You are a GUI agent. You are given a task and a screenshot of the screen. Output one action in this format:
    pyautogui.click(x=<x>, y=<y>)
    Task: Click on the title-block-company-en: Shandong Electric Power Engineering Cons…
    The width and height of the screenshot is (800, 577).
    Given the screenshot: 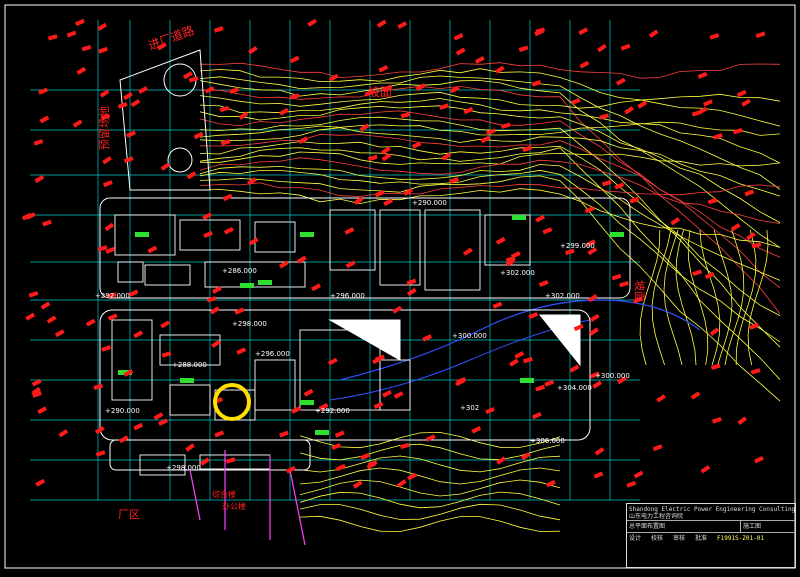 What is the action you would take?
    pyautogui.click(x=712, y=509)
    